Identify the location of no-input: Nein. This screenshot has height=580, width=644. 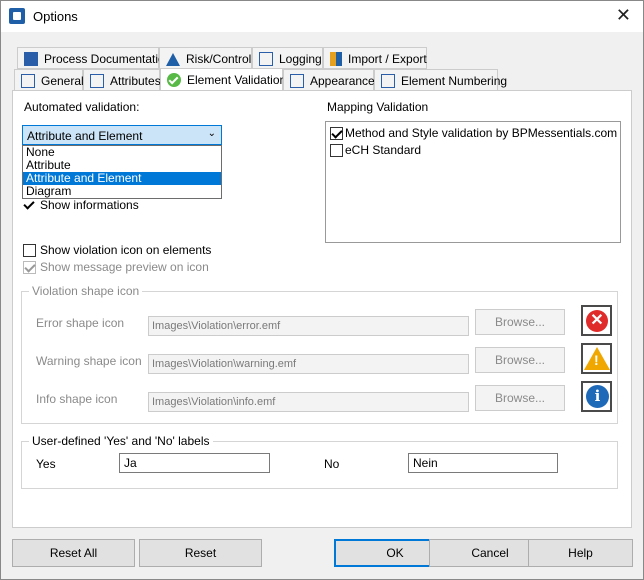
(483, 463).